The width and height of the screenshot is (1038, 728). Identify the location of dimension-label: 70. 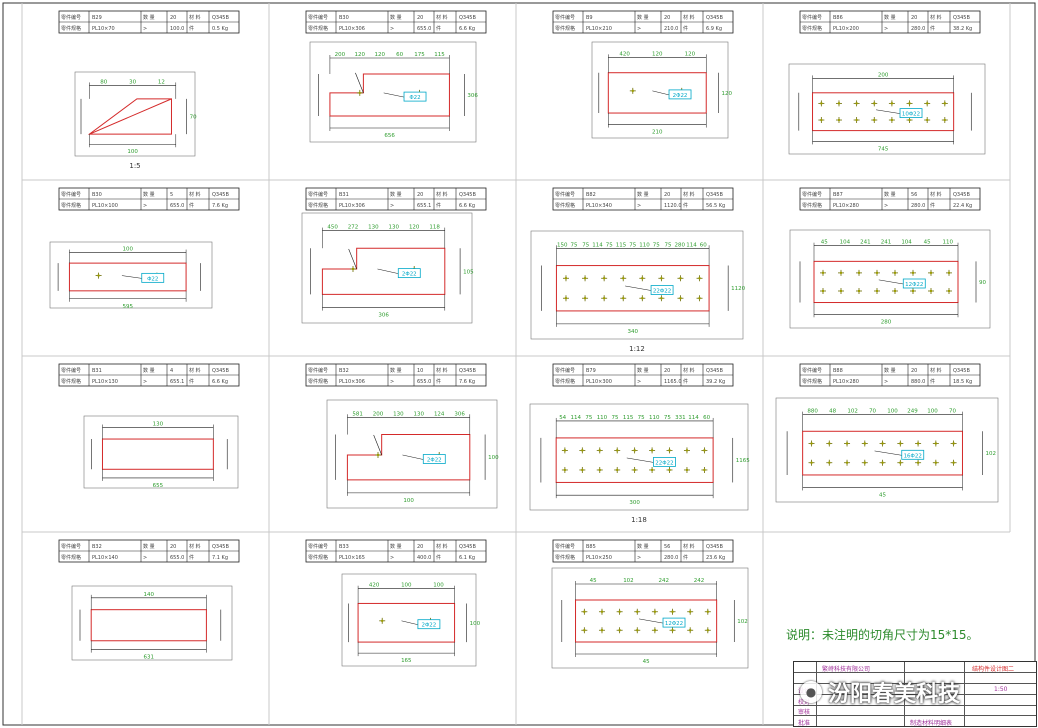
(952, 412).